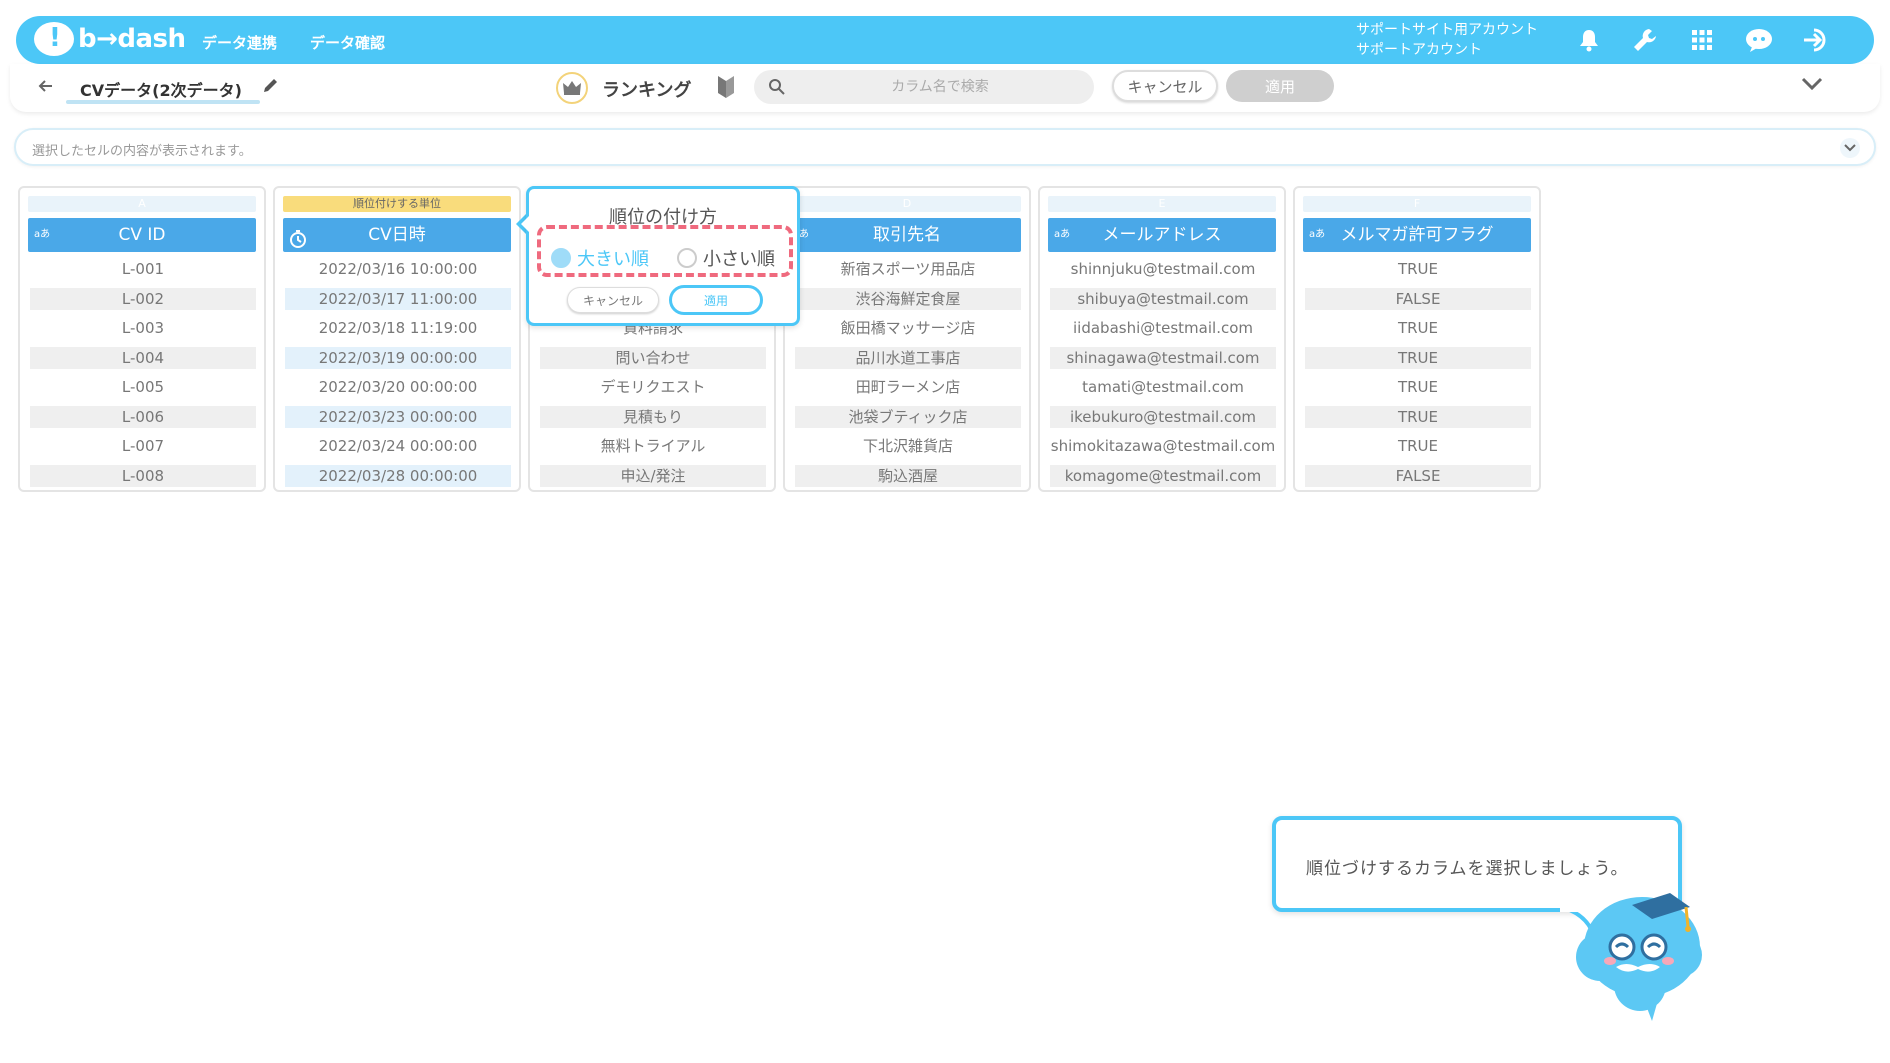 This screenshot has height=1063, width=1890. I want to click on popup-apply-button: 適用, so click(716, 300).